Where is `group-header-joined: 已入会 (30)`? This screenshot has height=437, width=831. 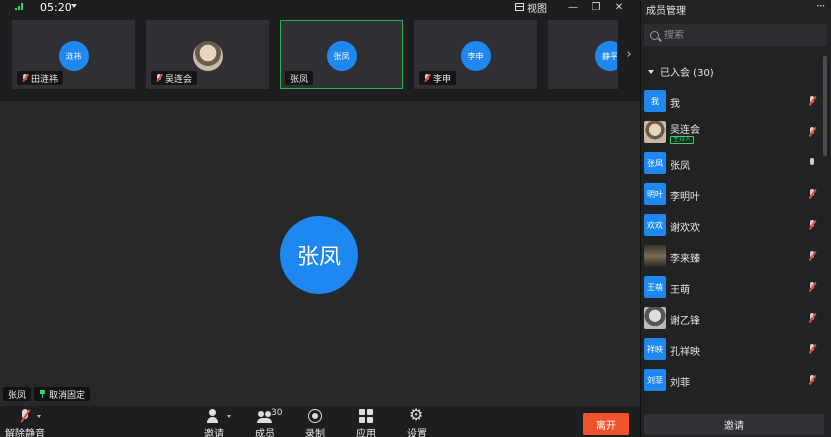
group-header-joined: 已入会 (30) is located at coordinates (681, 71).